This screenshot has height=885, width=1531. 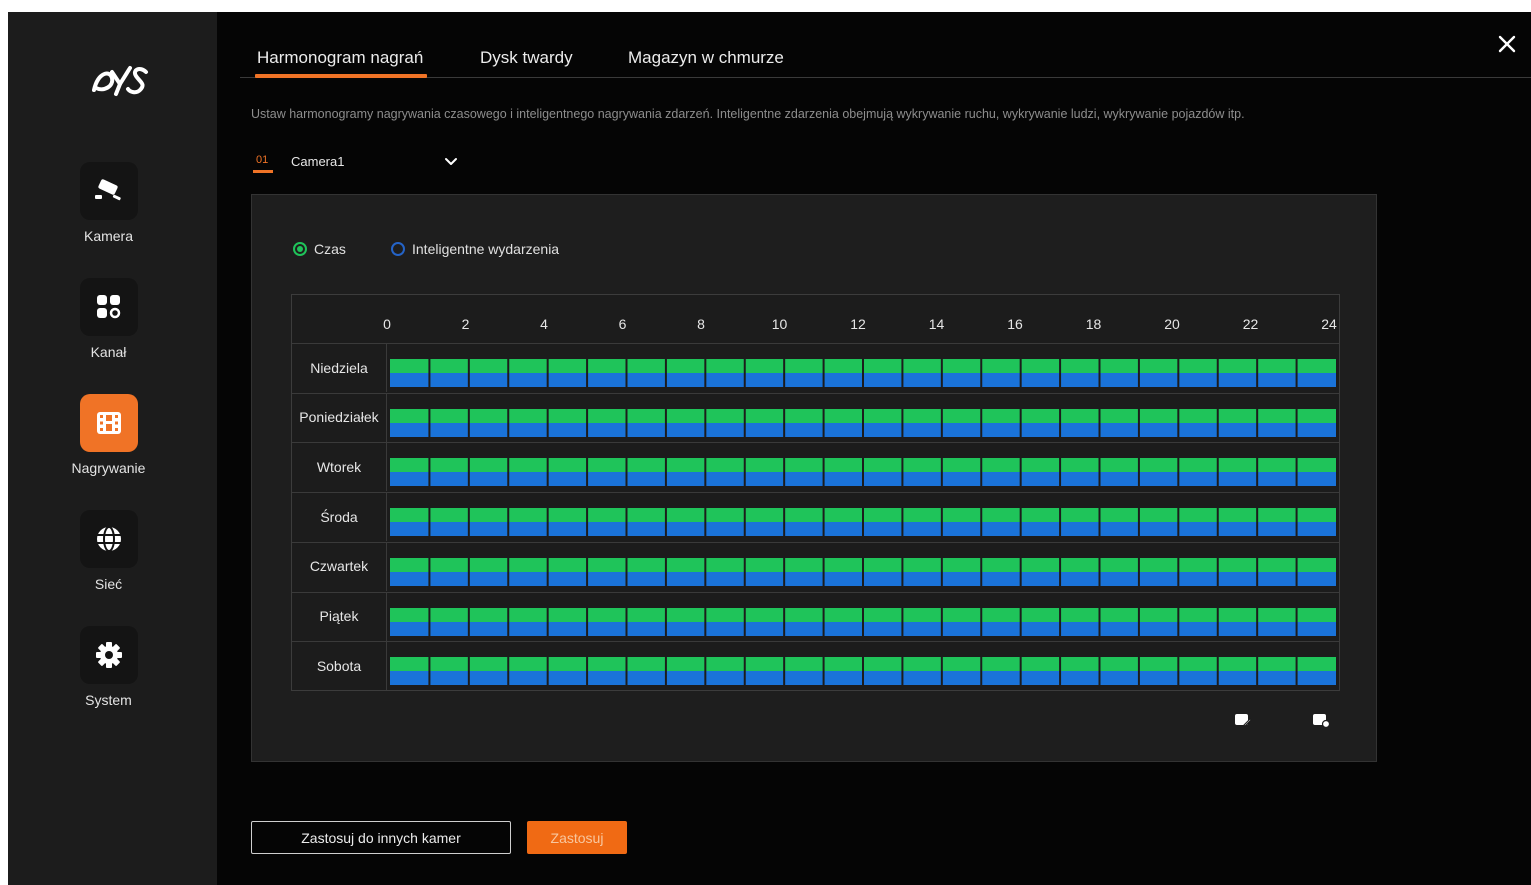 What do you see at coordinates (701, 324) in the screenshot?
I see `hour-label: 8` at bounding box center [701, 324].